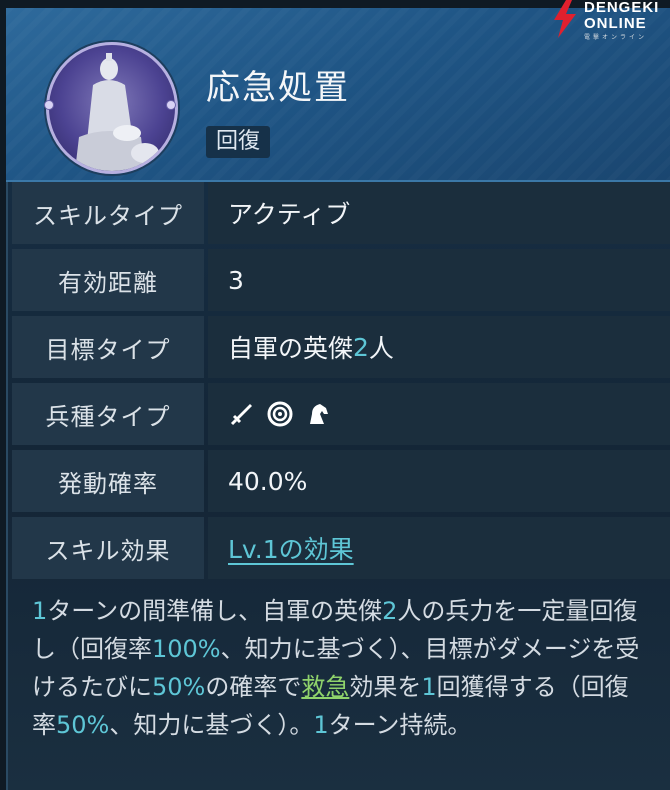 The height and width of the screenshot is (790, 670). I want to click on status-keyword-link: 救急, so click(325, 687).